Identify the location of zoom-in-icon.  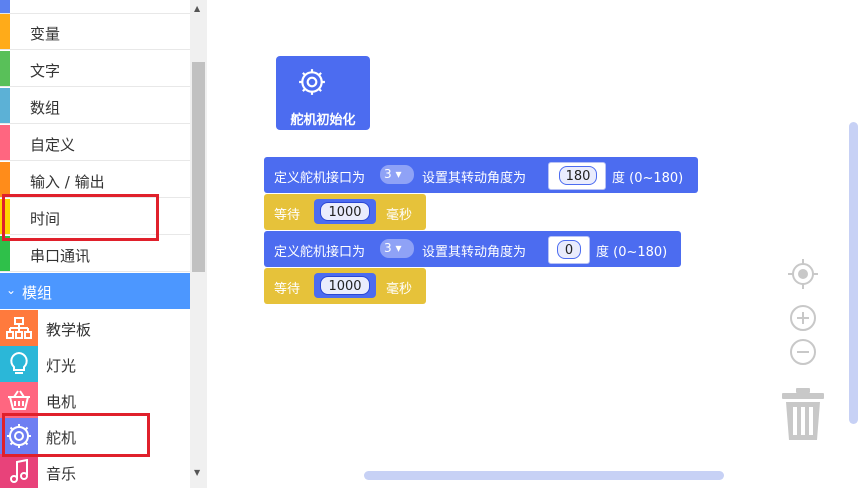
(803, 320).